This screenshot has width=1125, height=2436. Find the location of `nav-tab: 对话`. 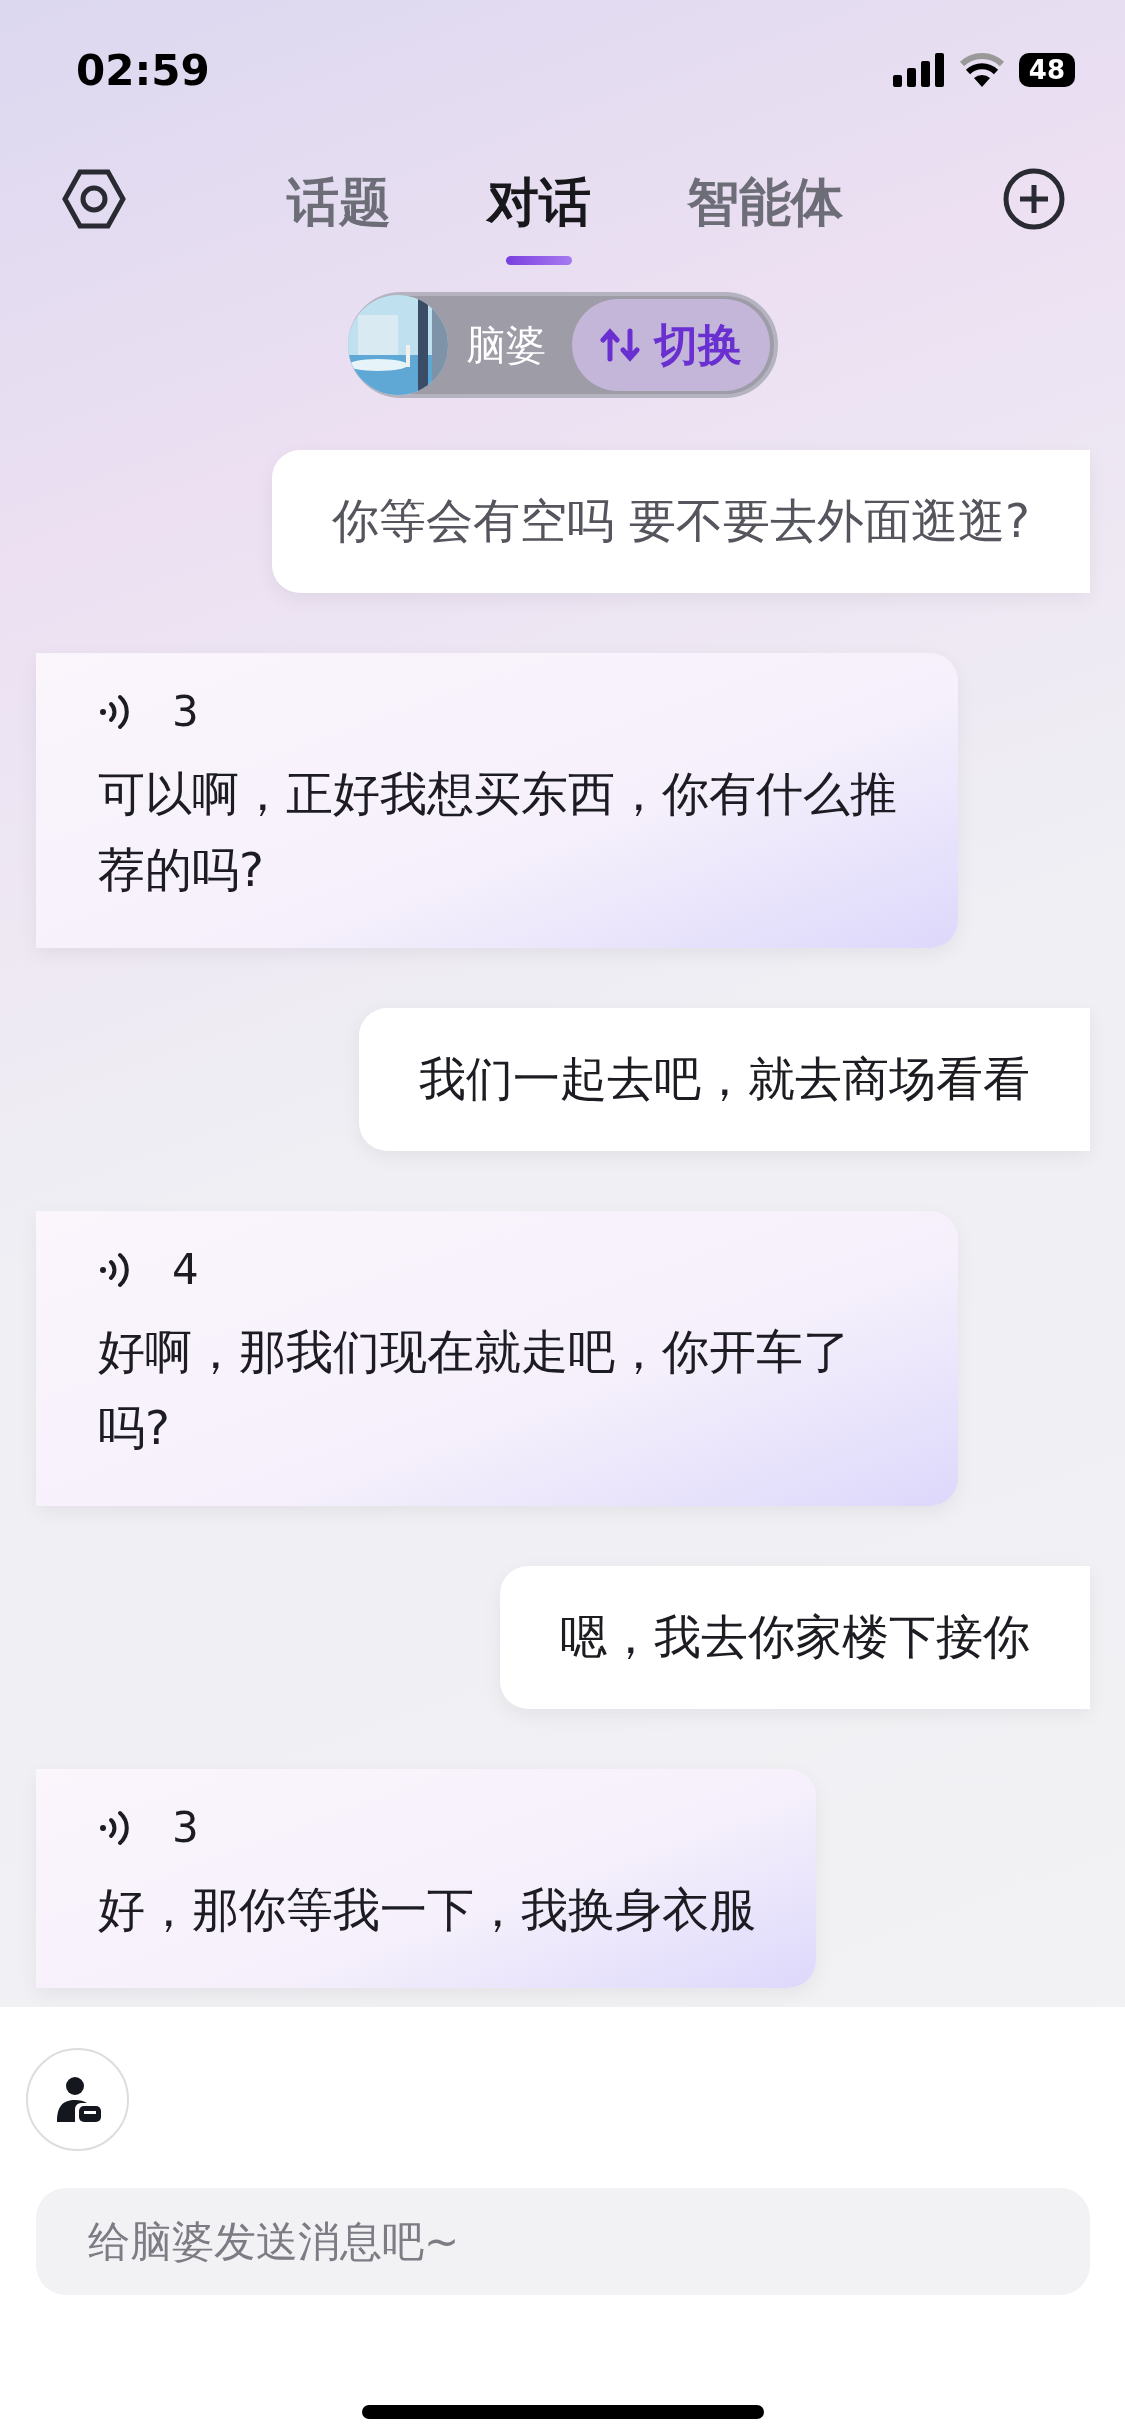

nav-tab: 对话 is located at coordinates (538, 218).